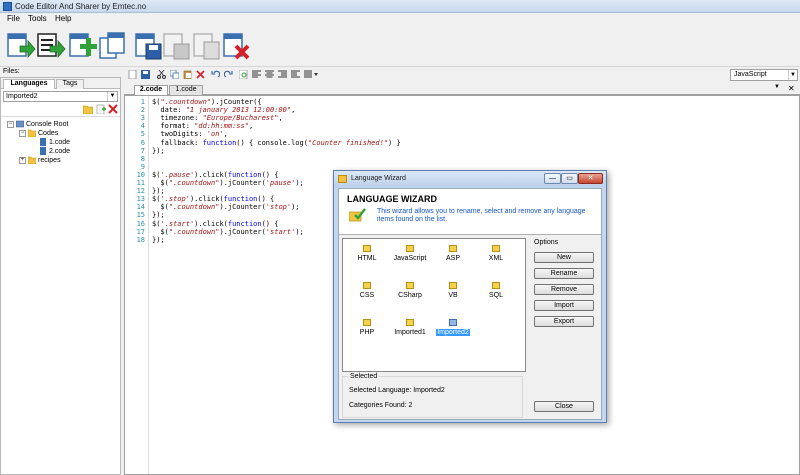  What do you see at coordinates (140, 223) in the screenshot?
I see `line-number: 16` at bounding box center [140, 223].